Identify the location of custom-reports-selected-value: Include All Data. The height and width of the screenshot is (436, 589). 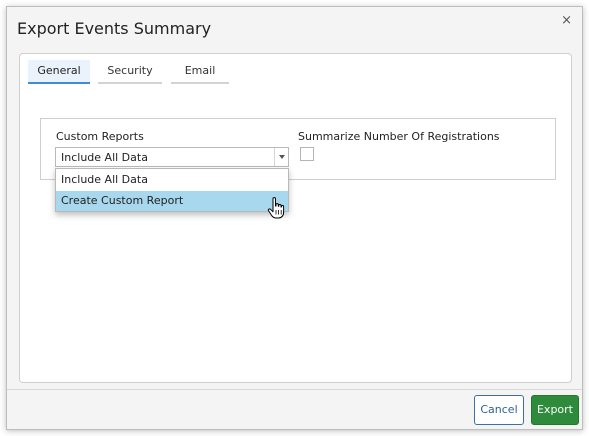
(104, 157).